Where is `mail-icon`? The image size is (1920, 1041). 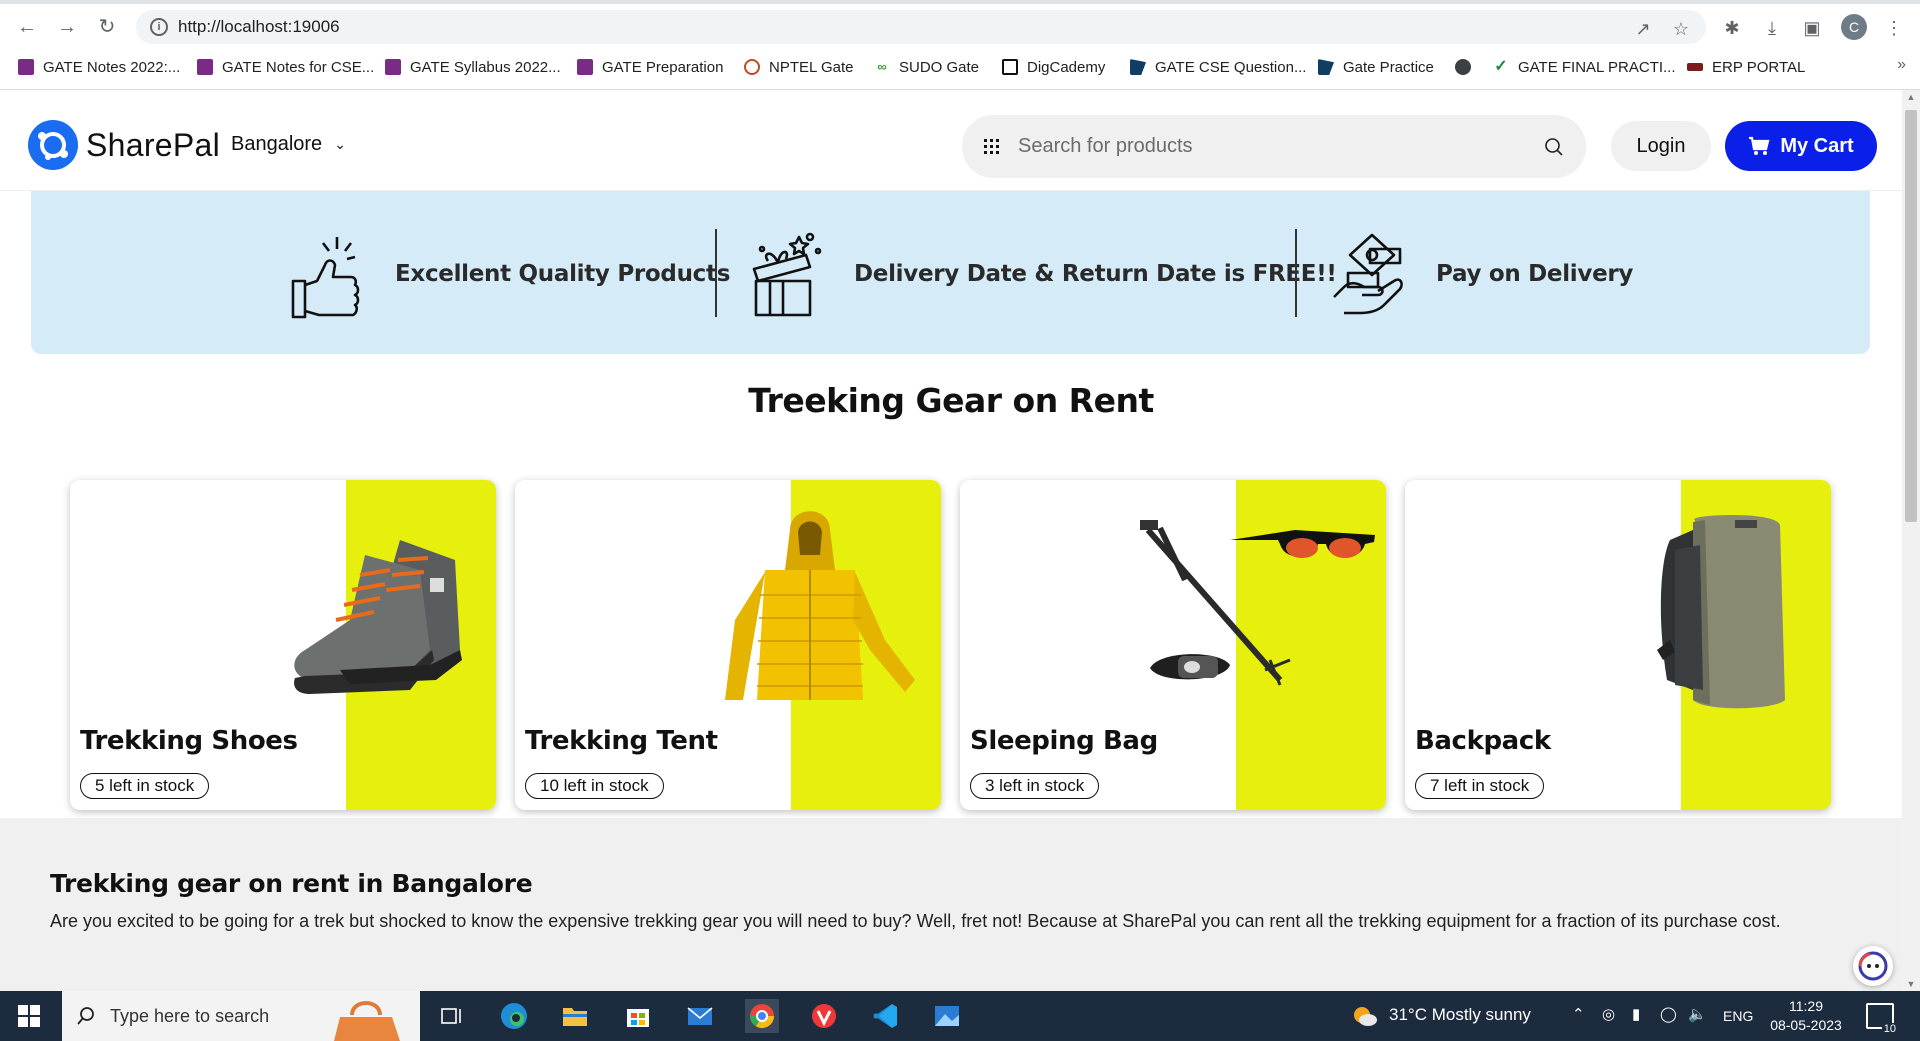
mail-icon is located at coordinates (700, 1016).